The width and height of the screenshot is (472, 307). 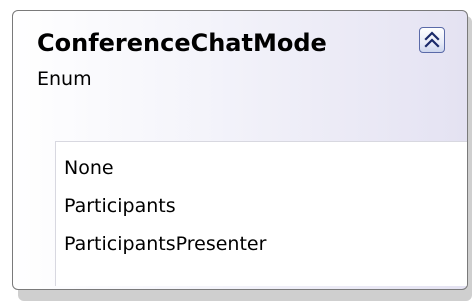 What do you see at coordinates (165, 169) in the screenshot?
I see `enum-member-none: None` at bounding box center [165, 169].